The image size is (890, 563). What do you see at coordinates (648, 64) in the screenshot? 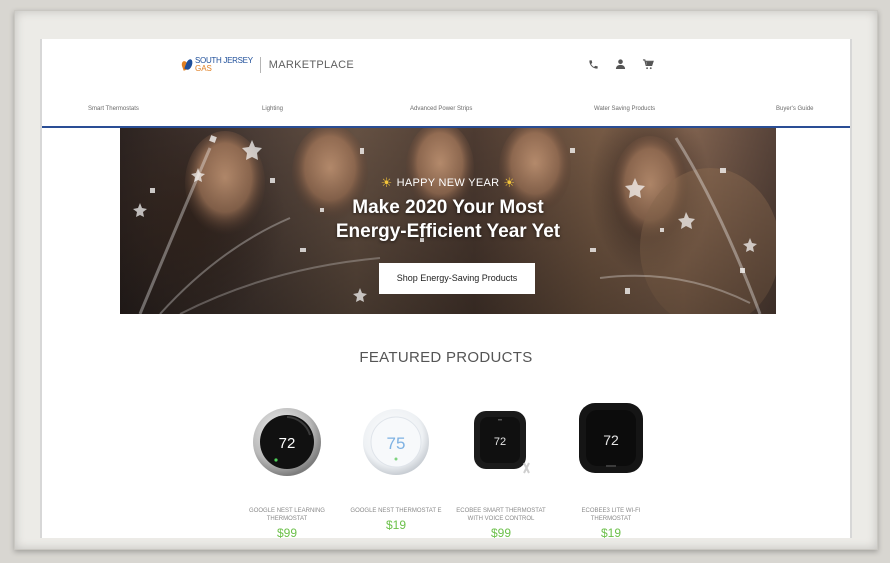
I see `cart-icon` at bounding box center [648, 64].